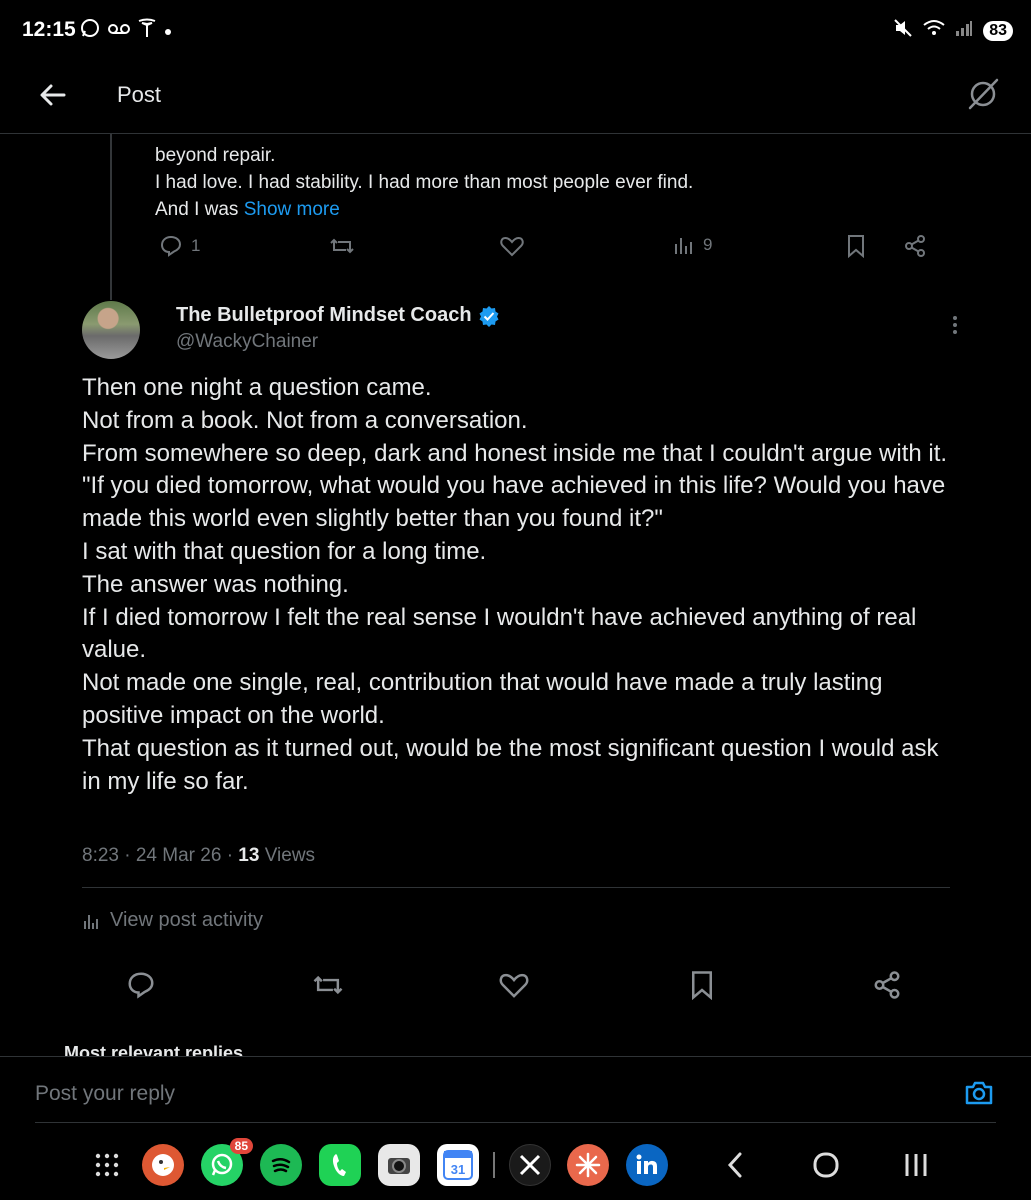  Describe the element at coordinates (494, 1165) in the screenshot. I see `dock-separator` at that location.